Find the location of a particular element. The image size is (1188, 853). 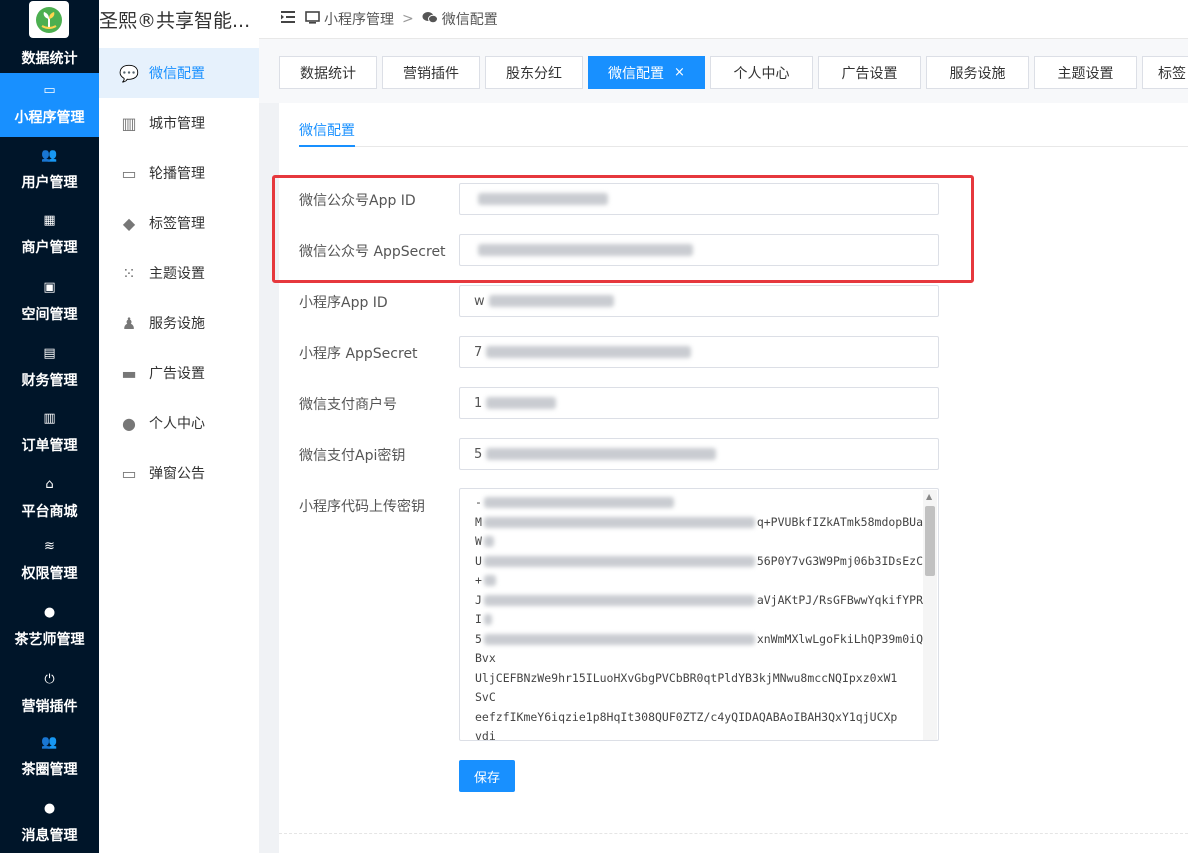

chat-icon: ● is located at coordinates (49, 808).